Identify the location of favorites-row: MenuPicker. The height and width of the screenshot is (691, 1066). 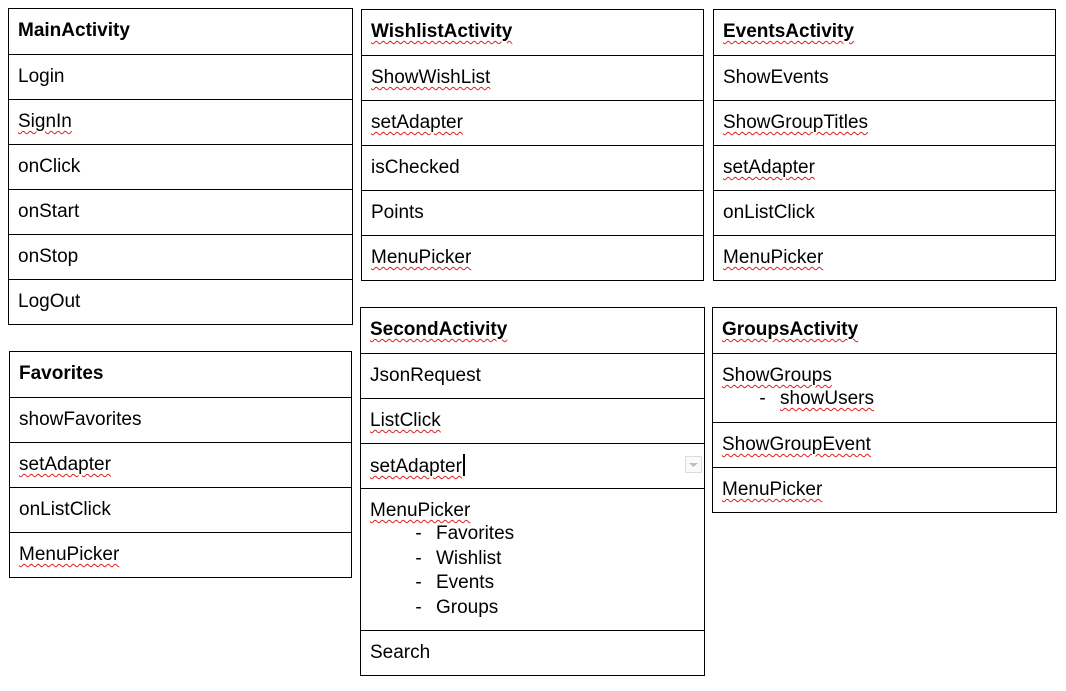
(180, 554).